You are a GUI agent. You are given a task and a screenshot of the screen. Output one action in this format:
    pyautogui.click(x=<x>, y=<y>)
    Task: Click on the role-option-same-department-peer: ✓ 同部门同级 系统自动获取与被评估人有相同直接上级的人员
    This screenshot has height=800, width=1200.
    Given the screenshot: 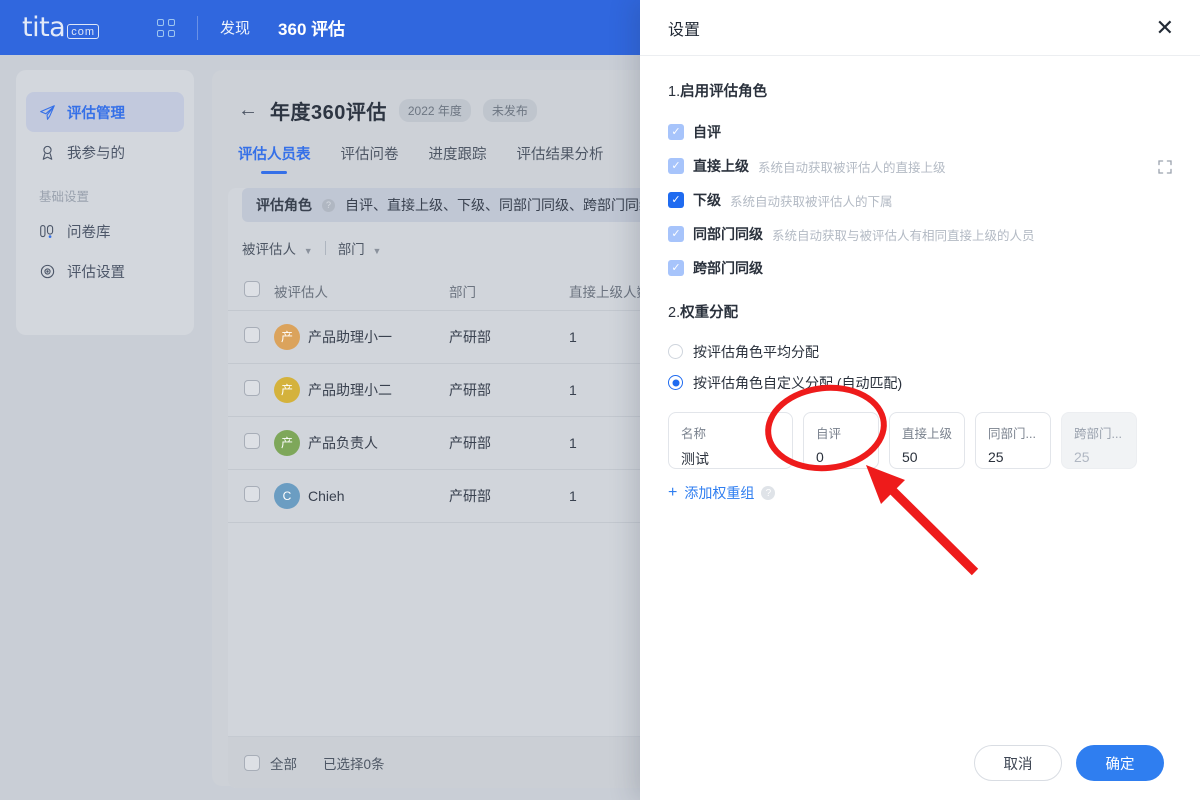 What is the action you would take?
    pyautogui.click(x=920, y=234)
    